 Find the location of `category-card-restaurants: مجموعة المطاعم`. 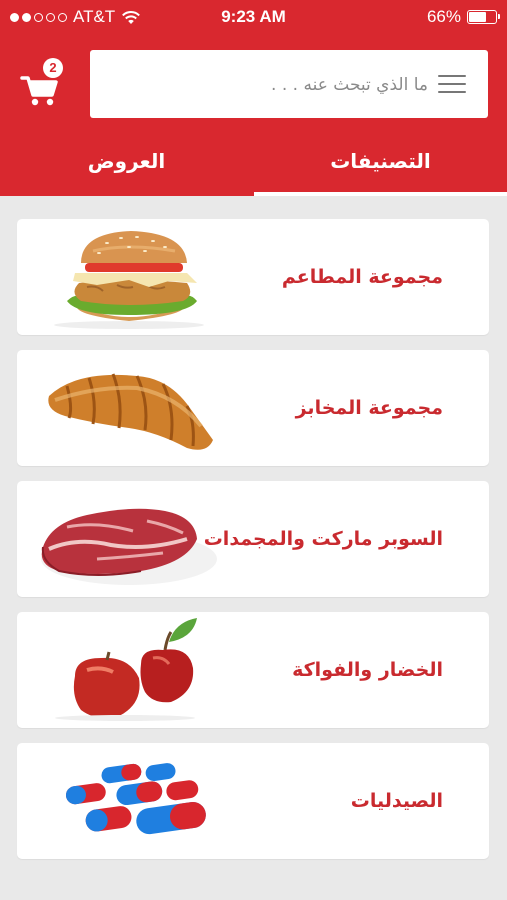

category-card-restaurants: مجموعة المطاعم is located at coordinates (253, 277).